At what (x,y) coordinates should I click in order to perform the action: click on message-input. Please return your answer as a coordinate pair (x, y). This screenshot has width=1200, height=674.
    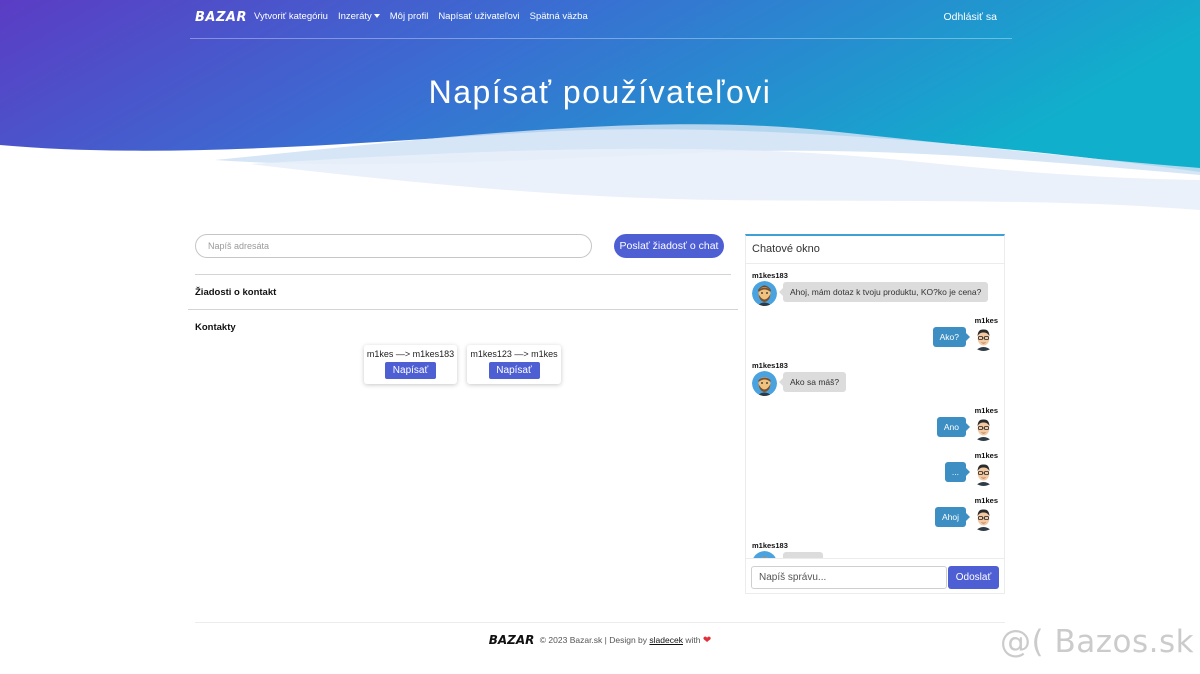
    Looking at the image, I should click on (849, 577).